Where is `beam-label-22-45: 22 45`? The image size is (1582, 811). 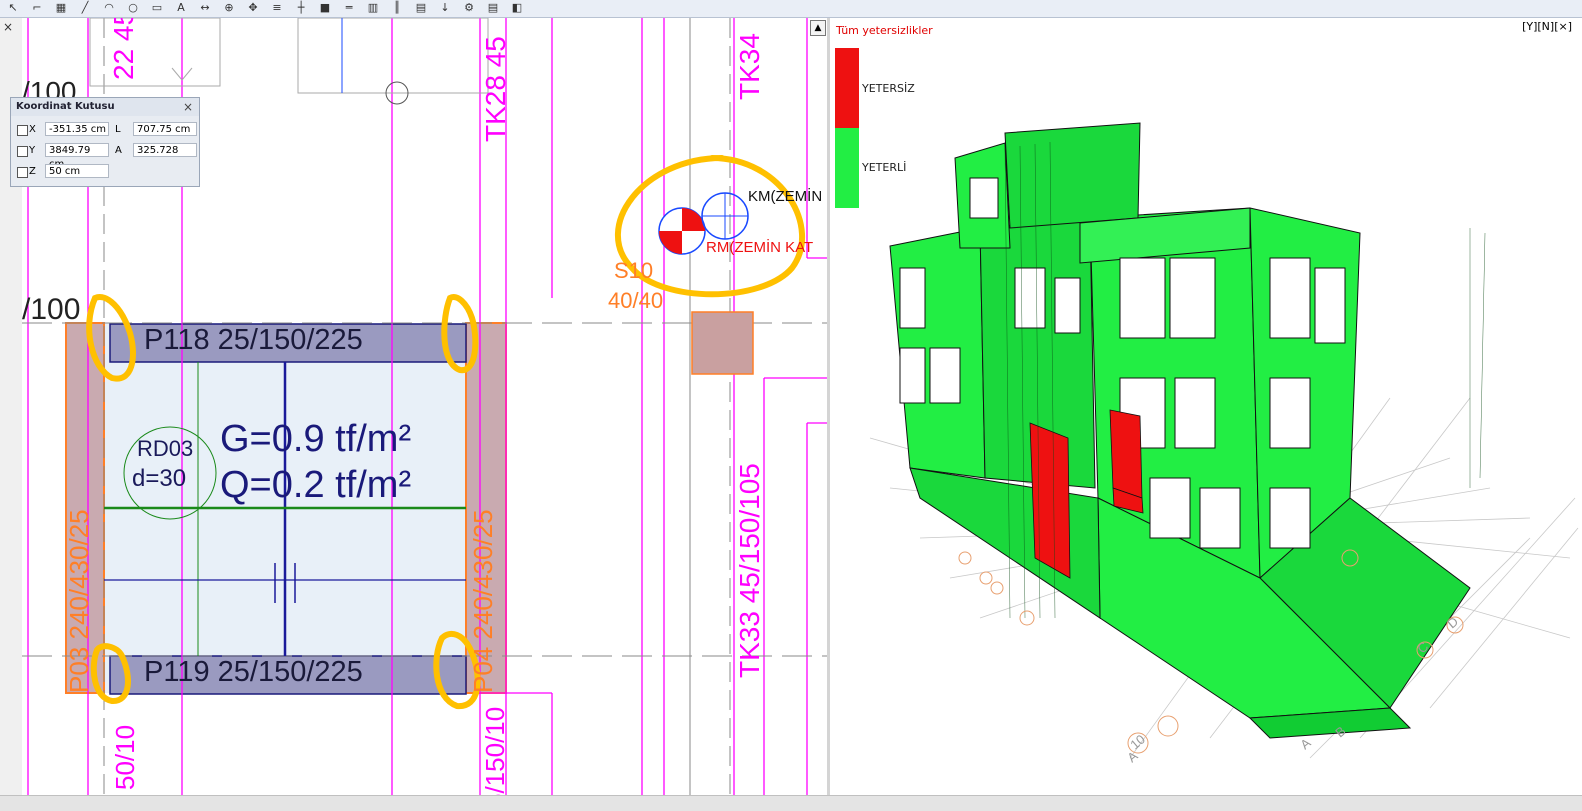
beam-label-22-45: 22 45 is located at coordinates (123, 49).